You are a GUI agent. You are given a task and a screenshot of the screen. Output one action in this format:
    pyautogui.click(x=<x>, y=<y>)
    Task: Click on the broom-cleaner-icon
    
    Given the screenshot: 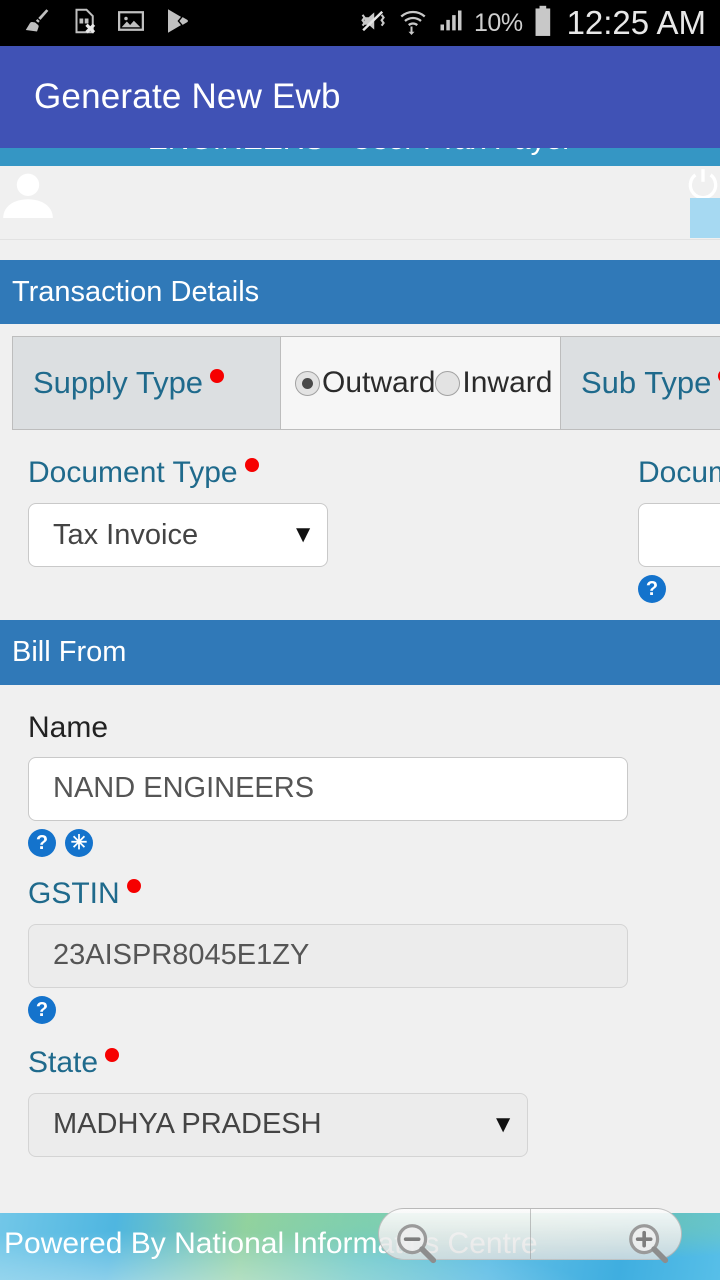 What is the action you would take?
    pyautogui.click(x=37, y=23)
    